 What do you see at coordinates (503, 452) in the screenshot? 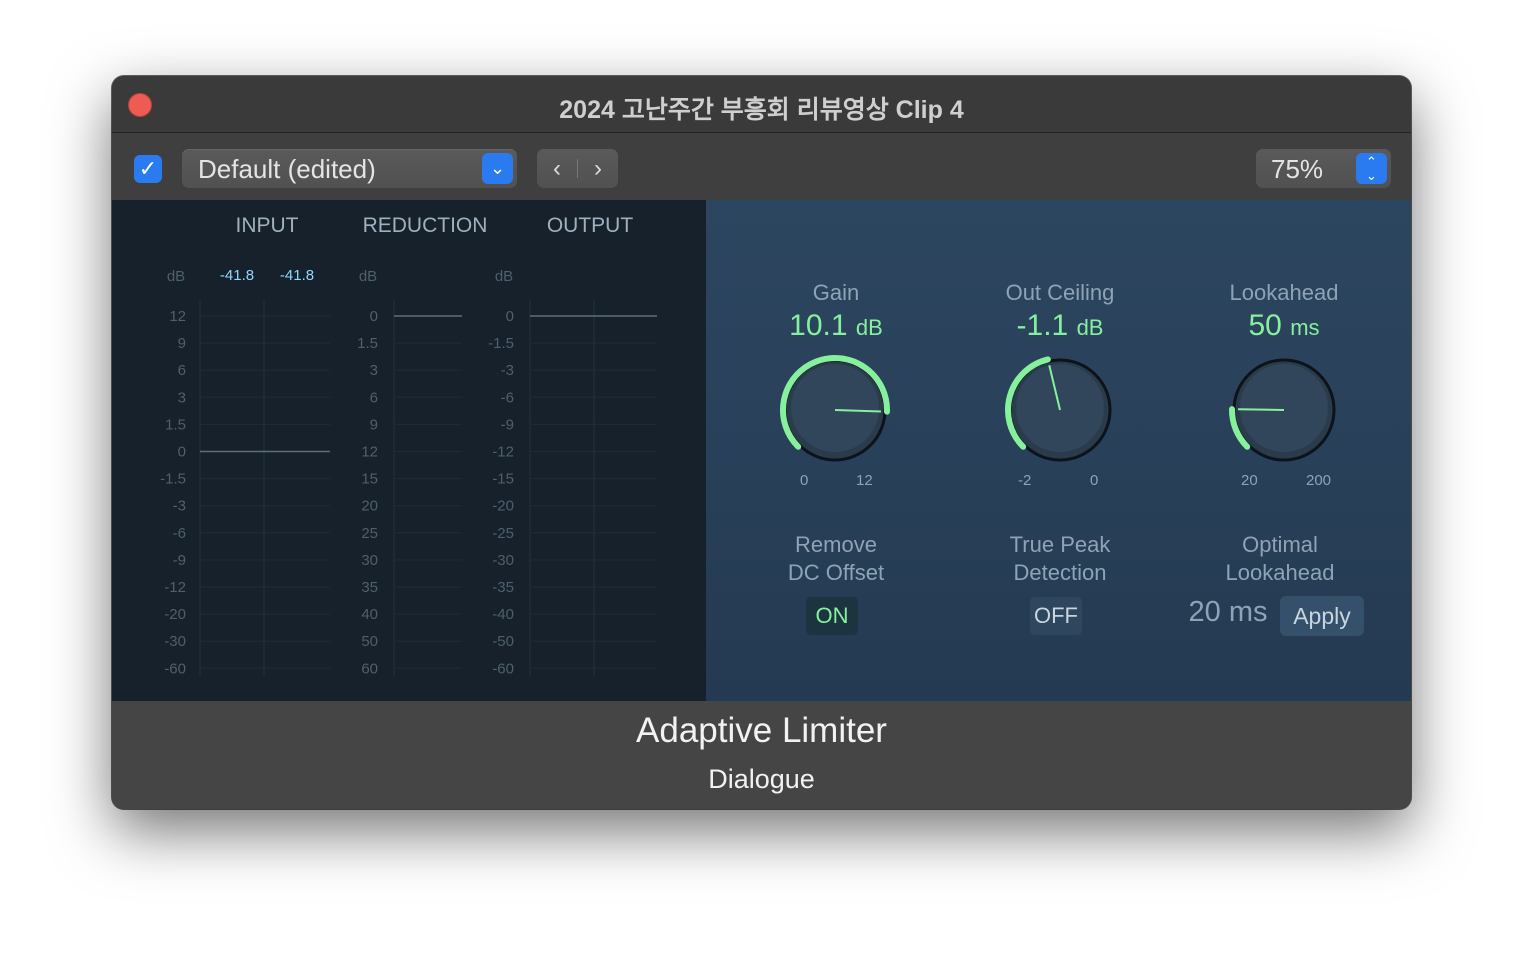
I see `output-tick-label: -12` at bounding box center [503, 452].